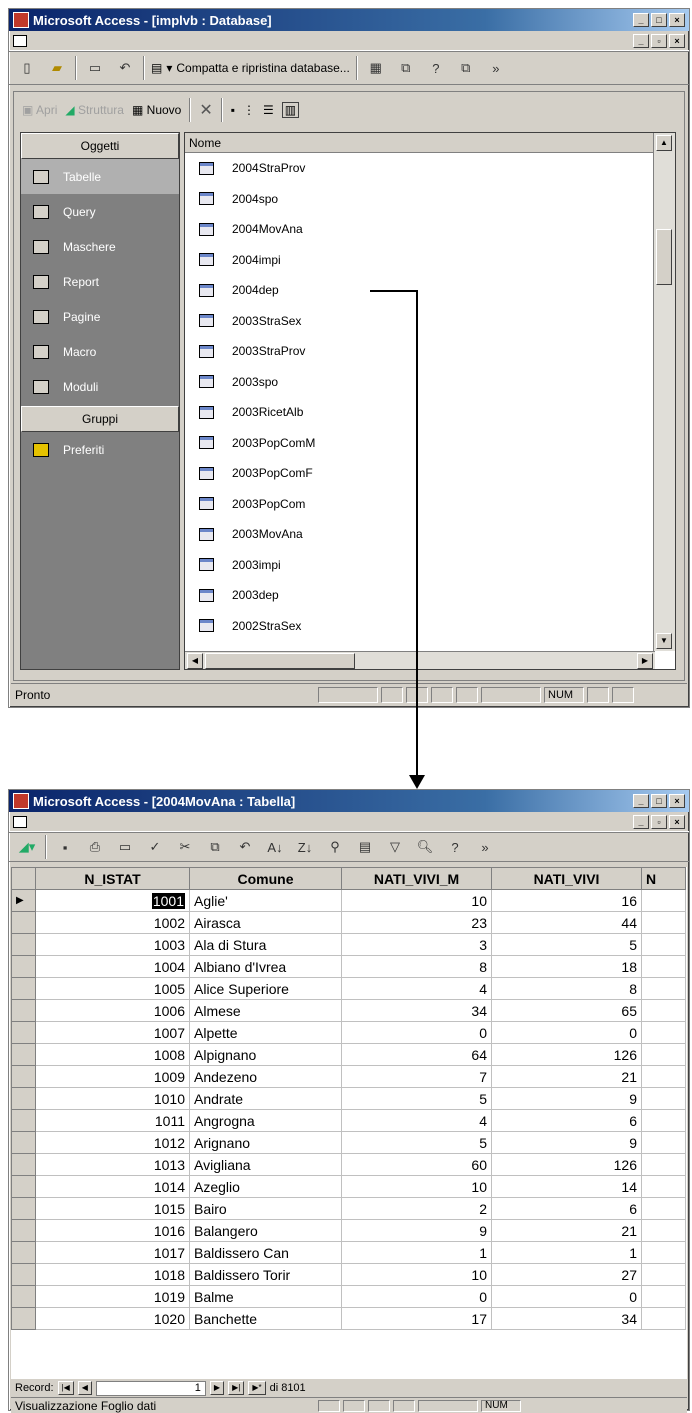  What do you see at coordinates (265, 1142) in the screenshot?
I see `cell-comune: Arignano` at bounding box center [265, 1142].